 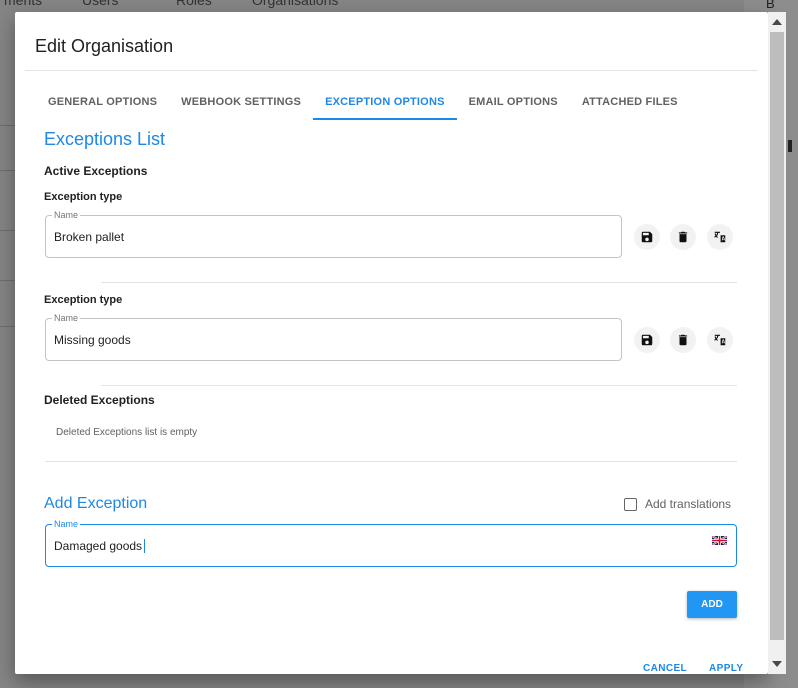 I want to click on title-divider, so click(x=391, y=70).